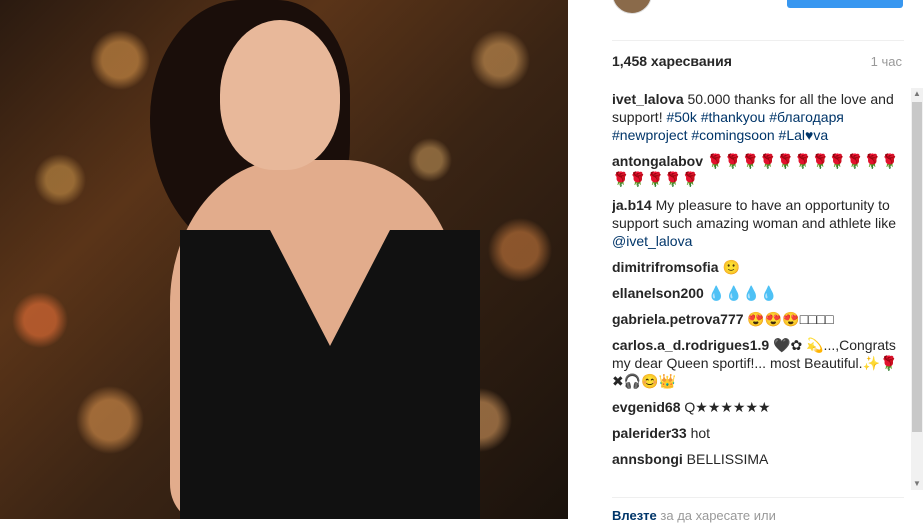 This screenshot has height=523, width=924. I want to click on comments-scrollbar: ▲ ▼, so click(917, 289).